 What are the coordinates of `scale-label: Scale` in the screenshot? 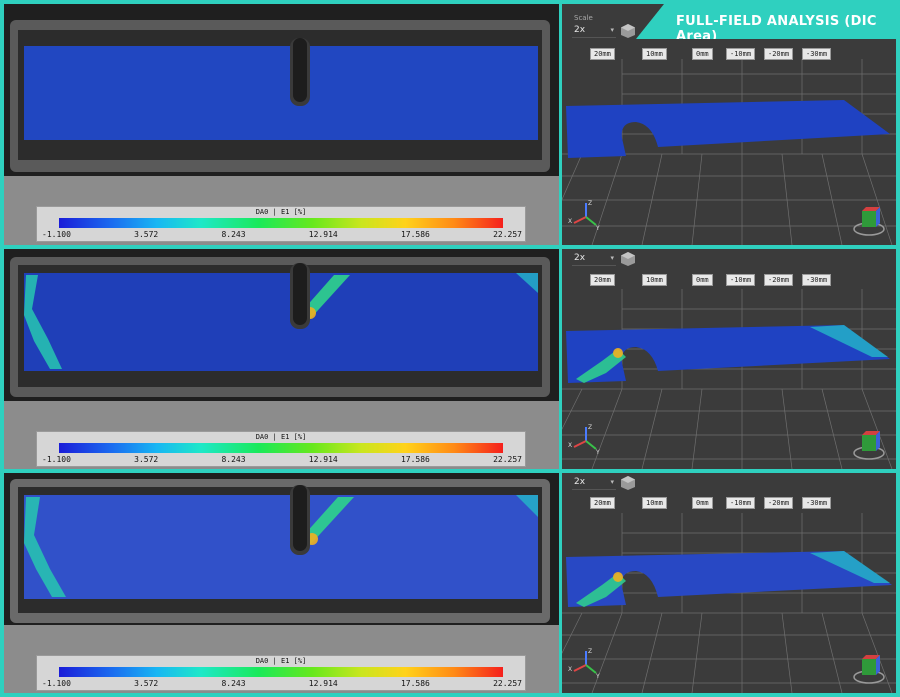 It's located at (583, 18).